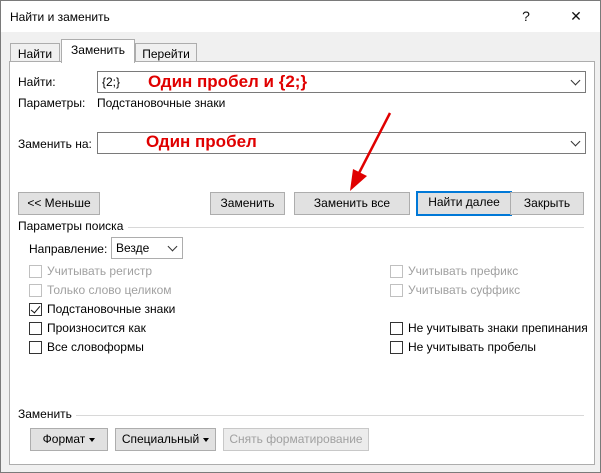  What do you see at coordinates (547, 203) in the screenshot?
I see `close-button: Закрыть` at bounding box center [547, 203].